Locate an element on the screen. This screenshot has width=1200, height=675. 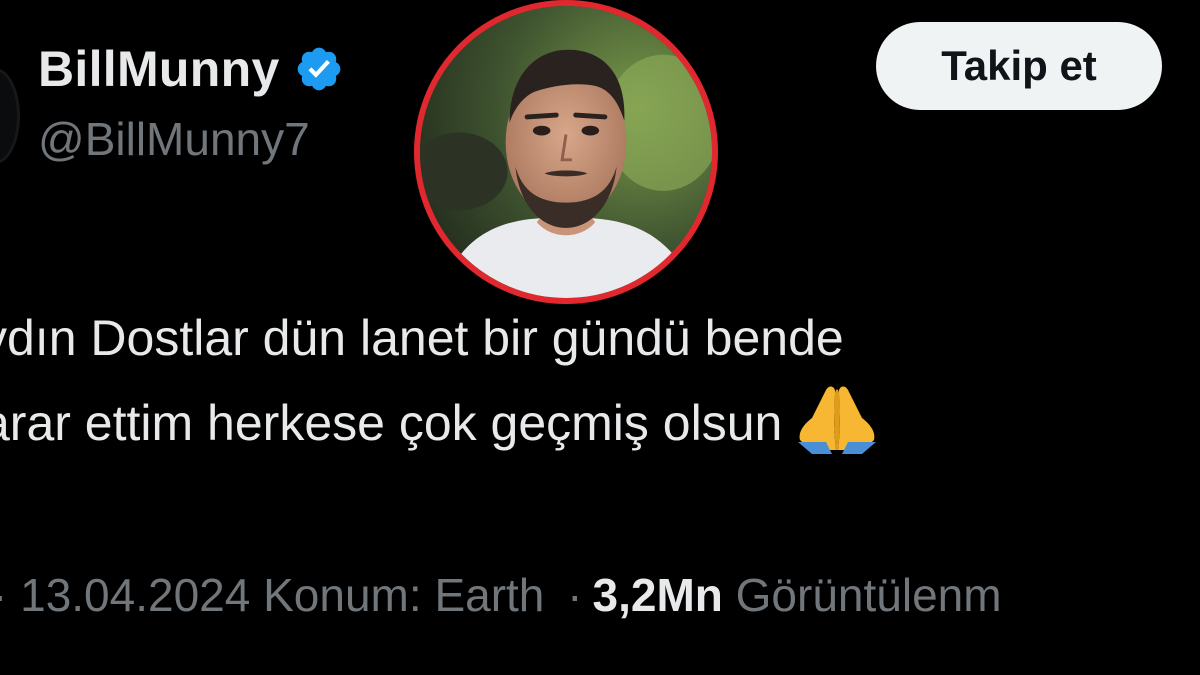
tweet-line: ydın Dostlar dün lanet bir gündü bende is located at coordinates (600, 338).